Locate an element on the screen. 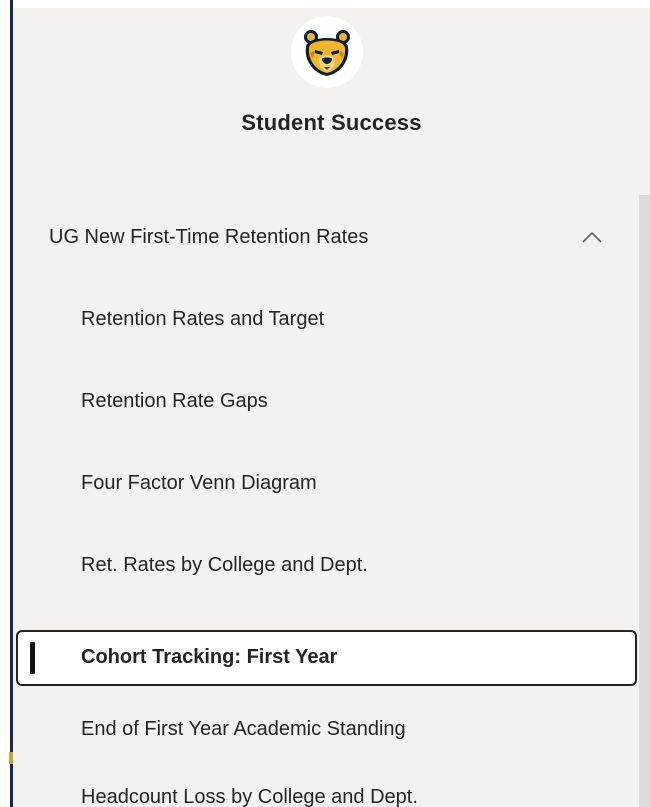 The image size is (650, 807). nav-item-label: End of First Year Academic Standing is located at coordinates (243, 729).